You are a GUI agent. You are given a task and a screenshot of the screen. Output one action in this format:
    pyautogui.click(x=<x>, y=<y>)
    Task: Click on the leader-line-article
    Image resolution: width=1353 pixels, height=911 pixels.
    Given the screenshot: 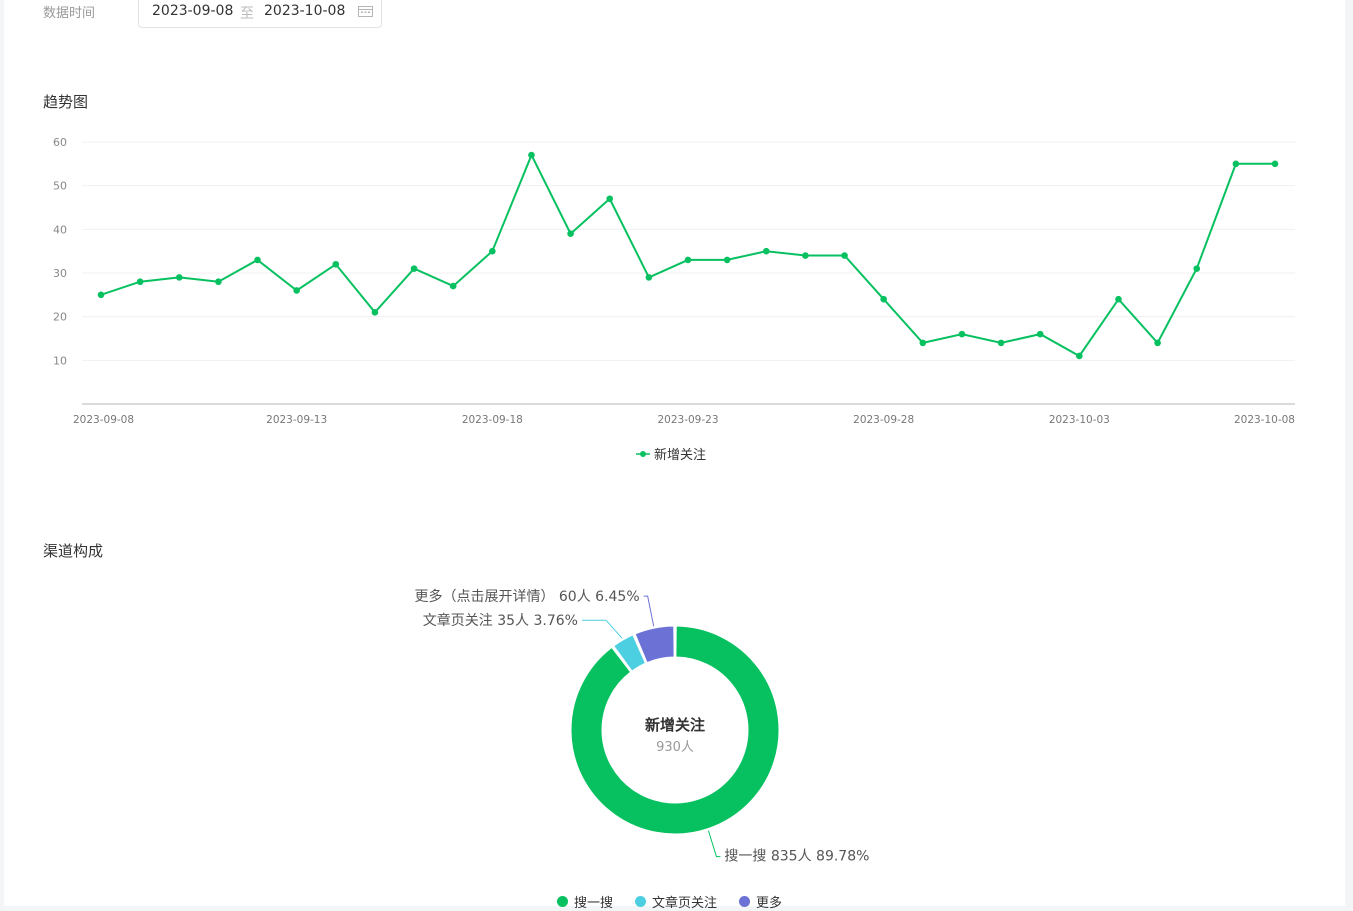 What is the action you would take?
    pyautogui.click(x=602, y=629)
    